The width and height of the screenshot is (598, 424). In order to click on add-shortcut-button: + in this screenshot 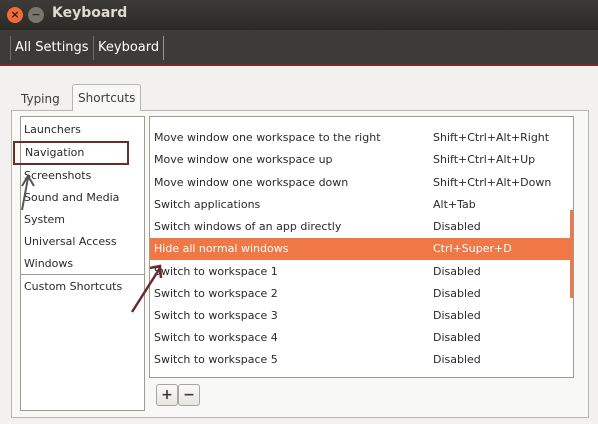, I will do `click(167, 395)`.